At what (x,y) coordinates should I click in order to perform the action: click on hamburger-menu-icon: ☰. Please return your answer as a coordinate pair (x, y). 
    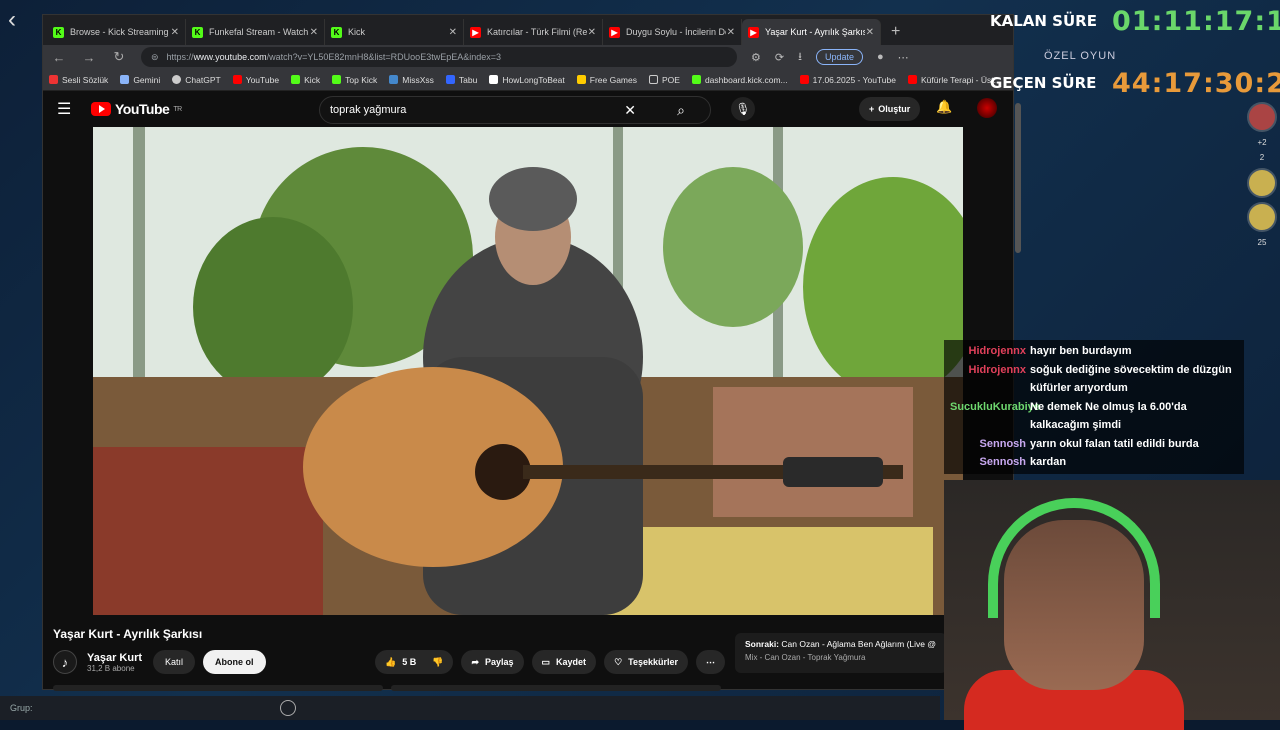
    Looking at the image, I should click on (67, 109).